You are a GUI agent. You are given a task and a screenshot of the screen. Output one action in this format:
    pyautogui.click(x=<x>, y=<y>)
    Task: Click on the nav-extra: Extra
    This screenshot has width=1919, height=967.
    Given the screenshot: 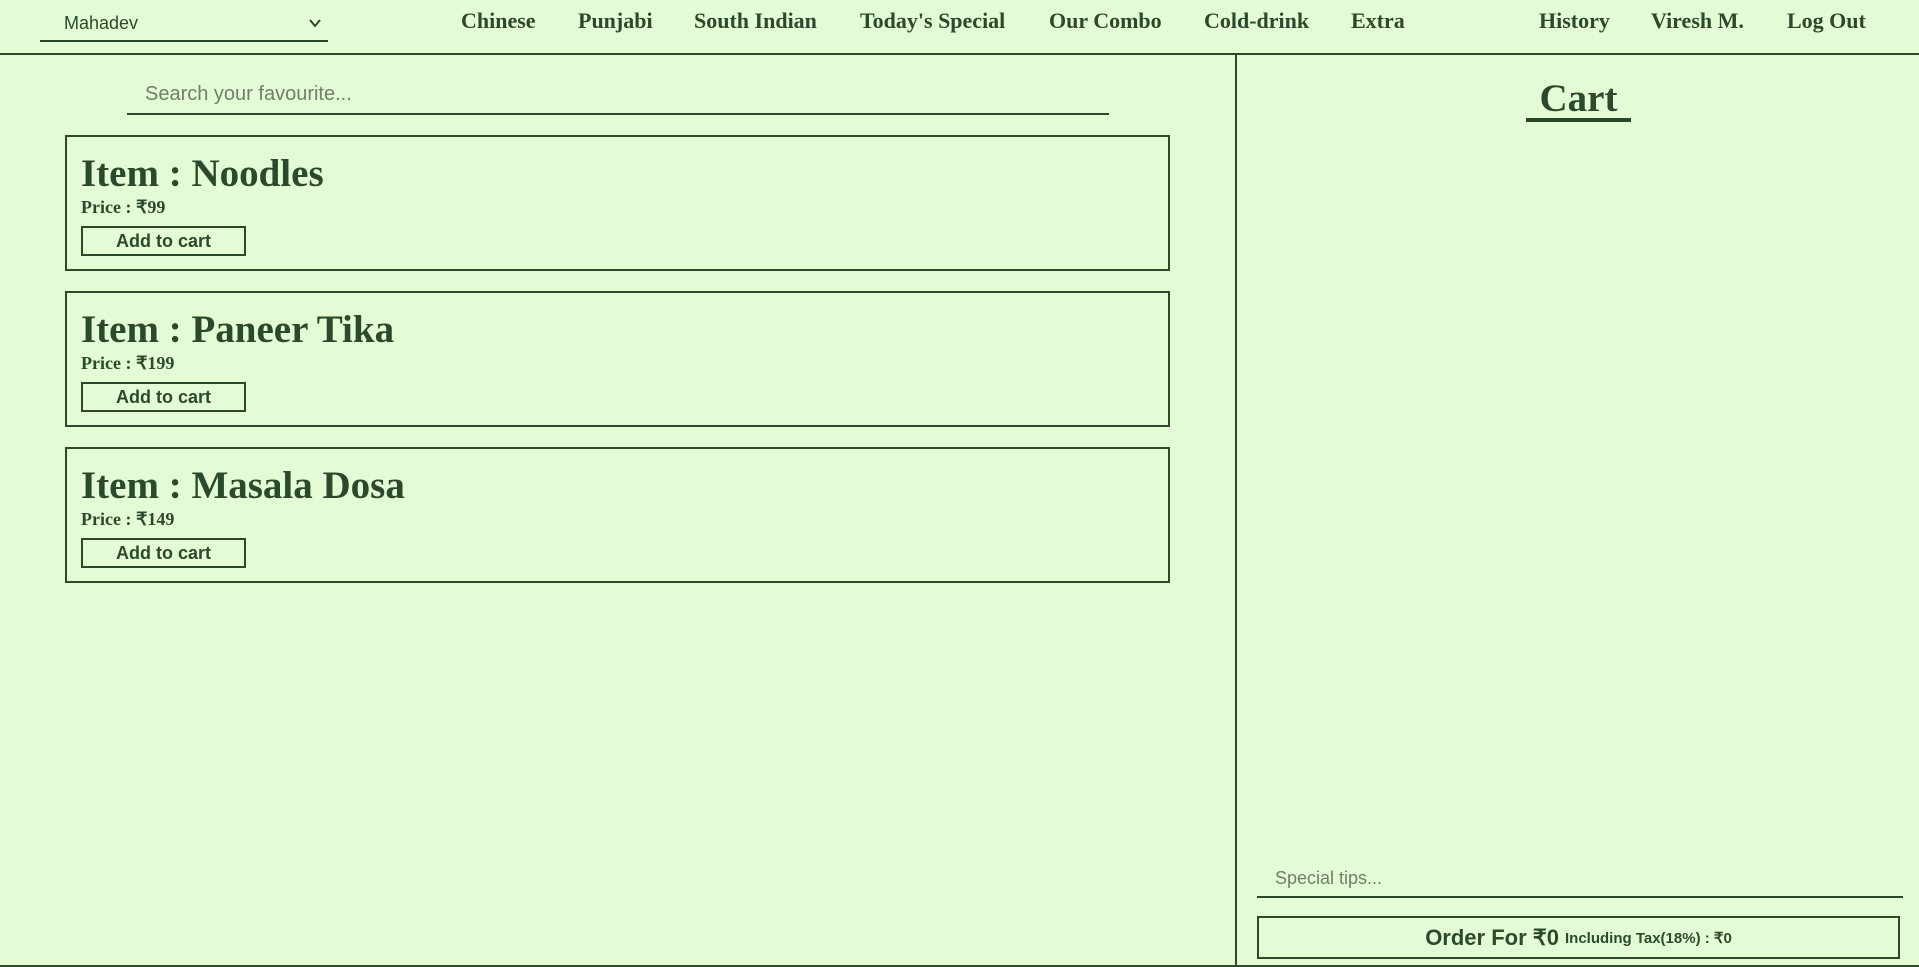 What is the action you would take?
    pyautogui.click(x=1378, y=23)
    